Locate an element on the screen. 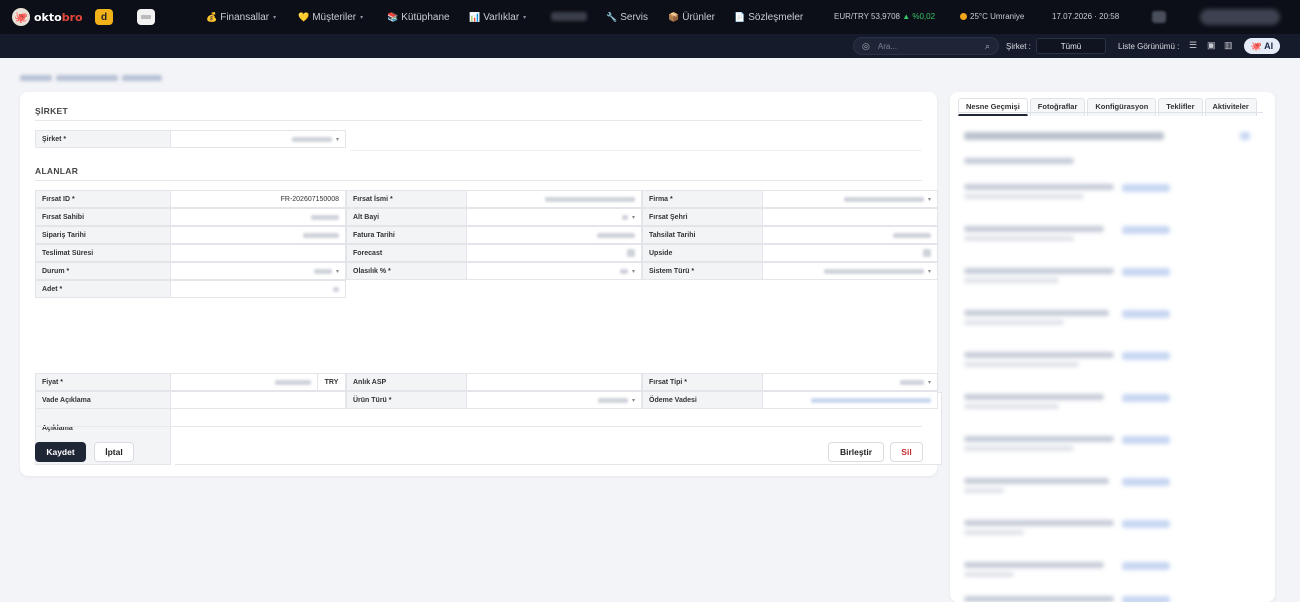 The image size is (1300, 602). list-view-icon: ☰ is located at coordinates (1193, 45).